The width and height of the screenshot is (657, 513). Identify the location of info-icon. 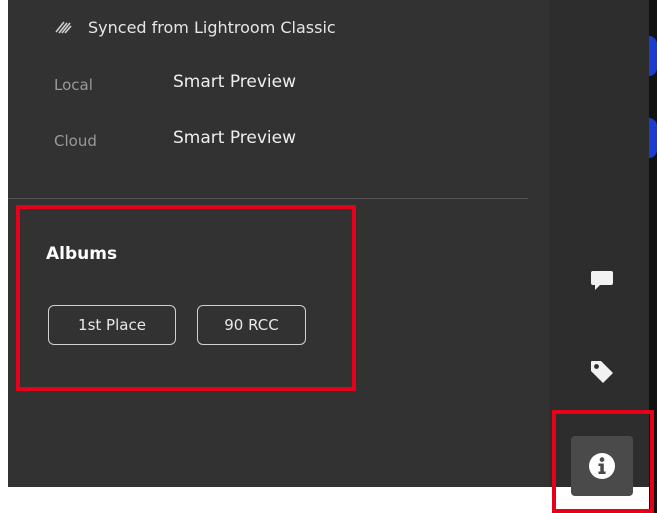
(602, 466).